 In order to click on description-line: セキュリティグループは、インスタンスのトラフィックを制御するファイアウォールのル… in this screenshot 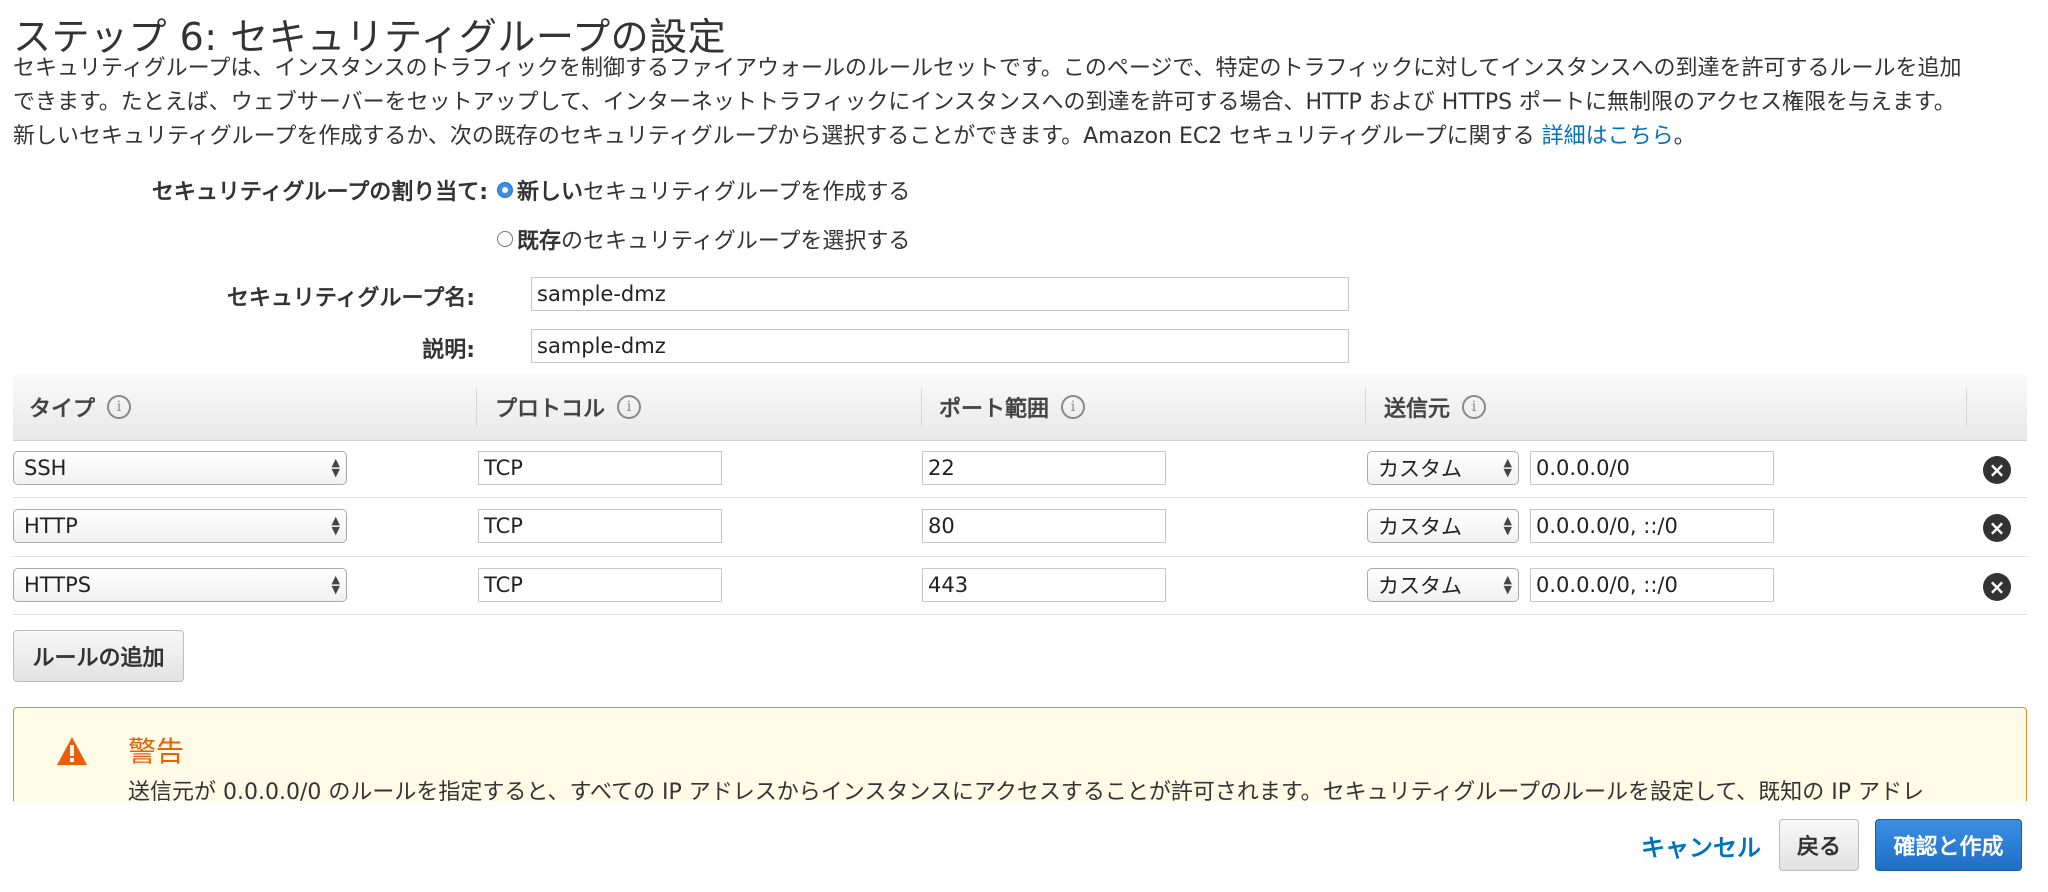, I will do `click(987, 68)`.